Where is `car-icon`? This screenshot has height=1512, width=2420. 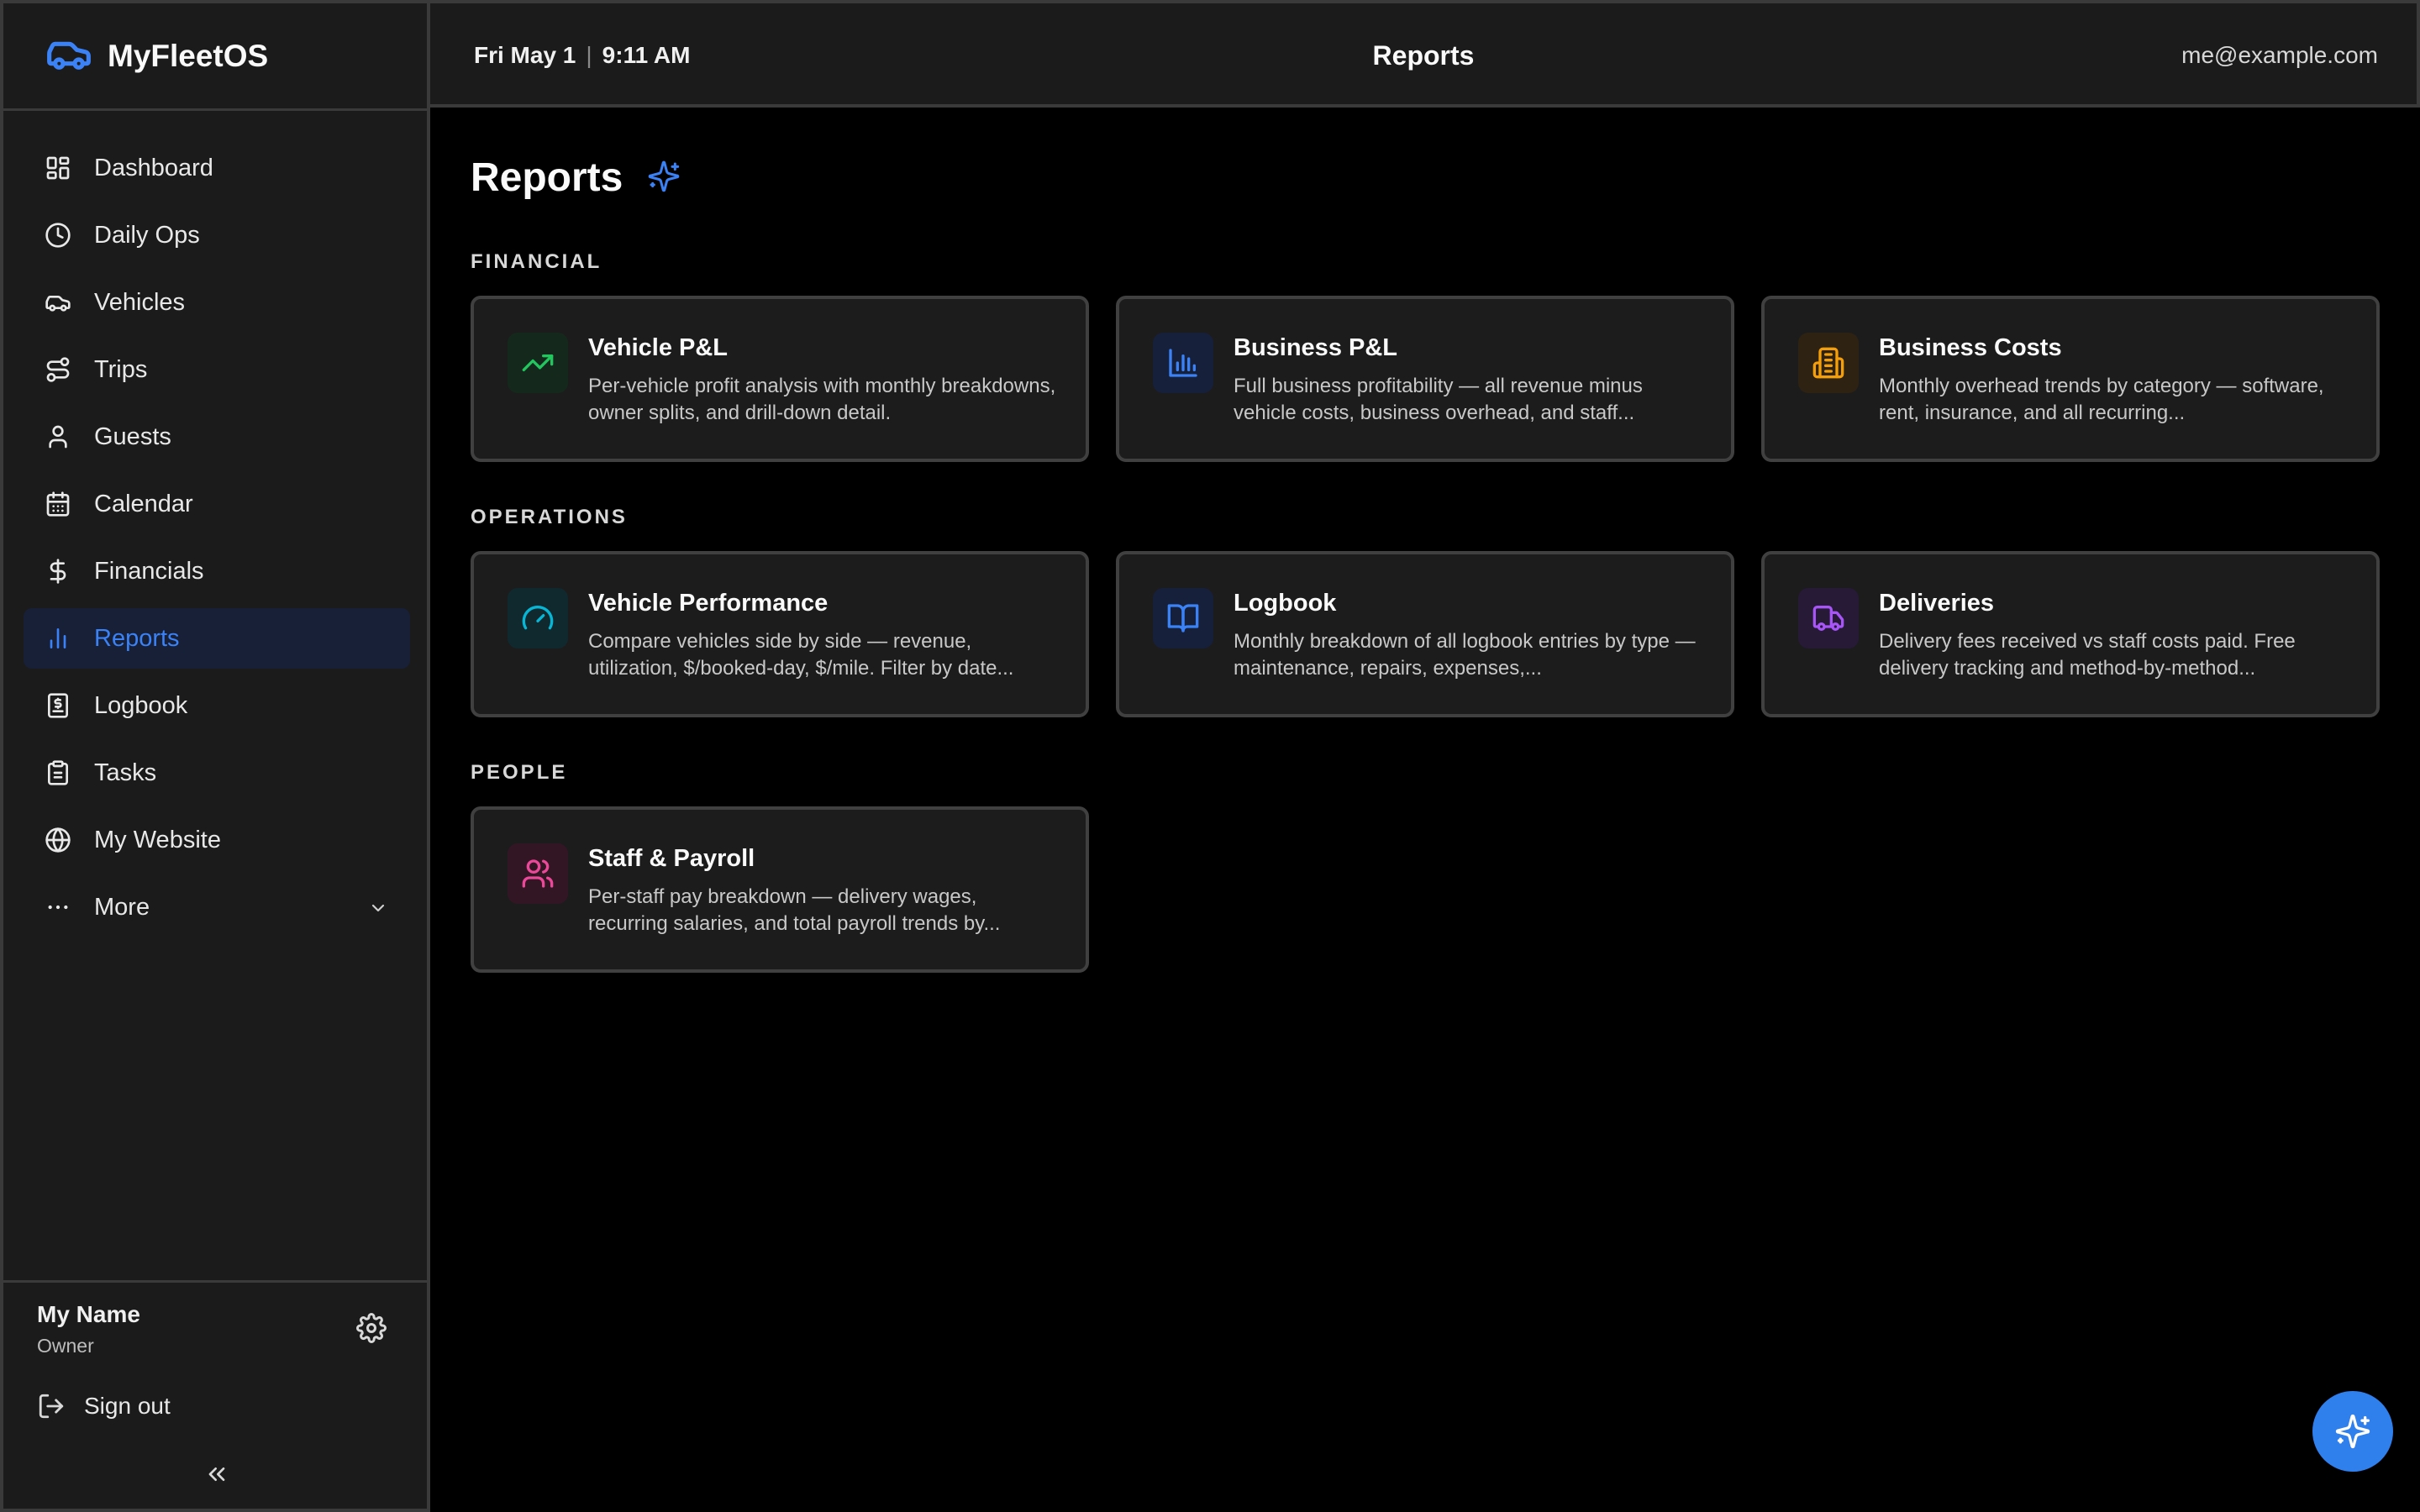
car-icon is located at coordinates (58, 302).